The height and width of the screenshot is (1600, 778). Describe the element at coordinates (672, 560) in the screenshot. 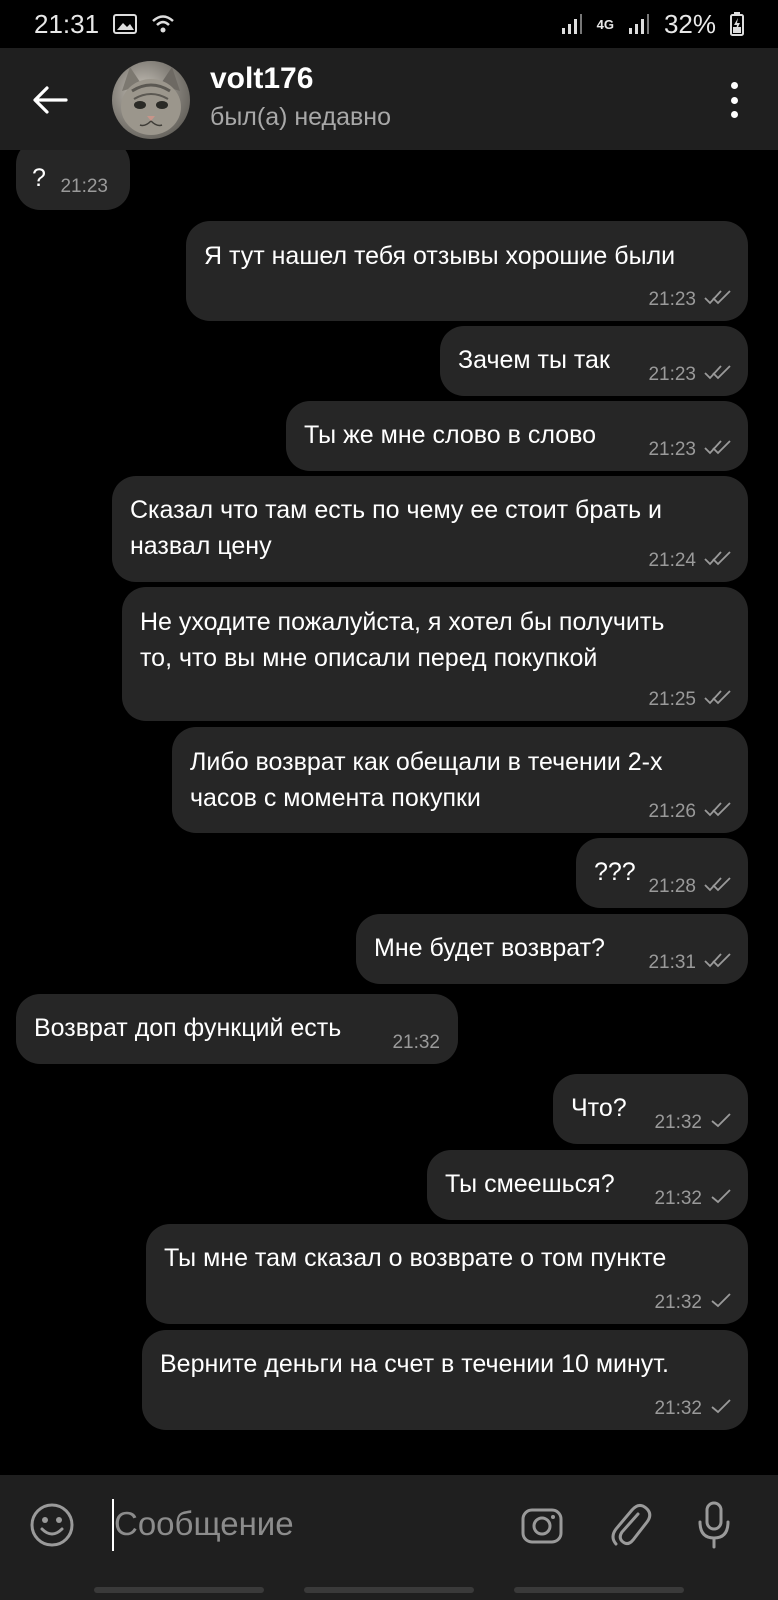

I see `message-time: 21:24` at that location.